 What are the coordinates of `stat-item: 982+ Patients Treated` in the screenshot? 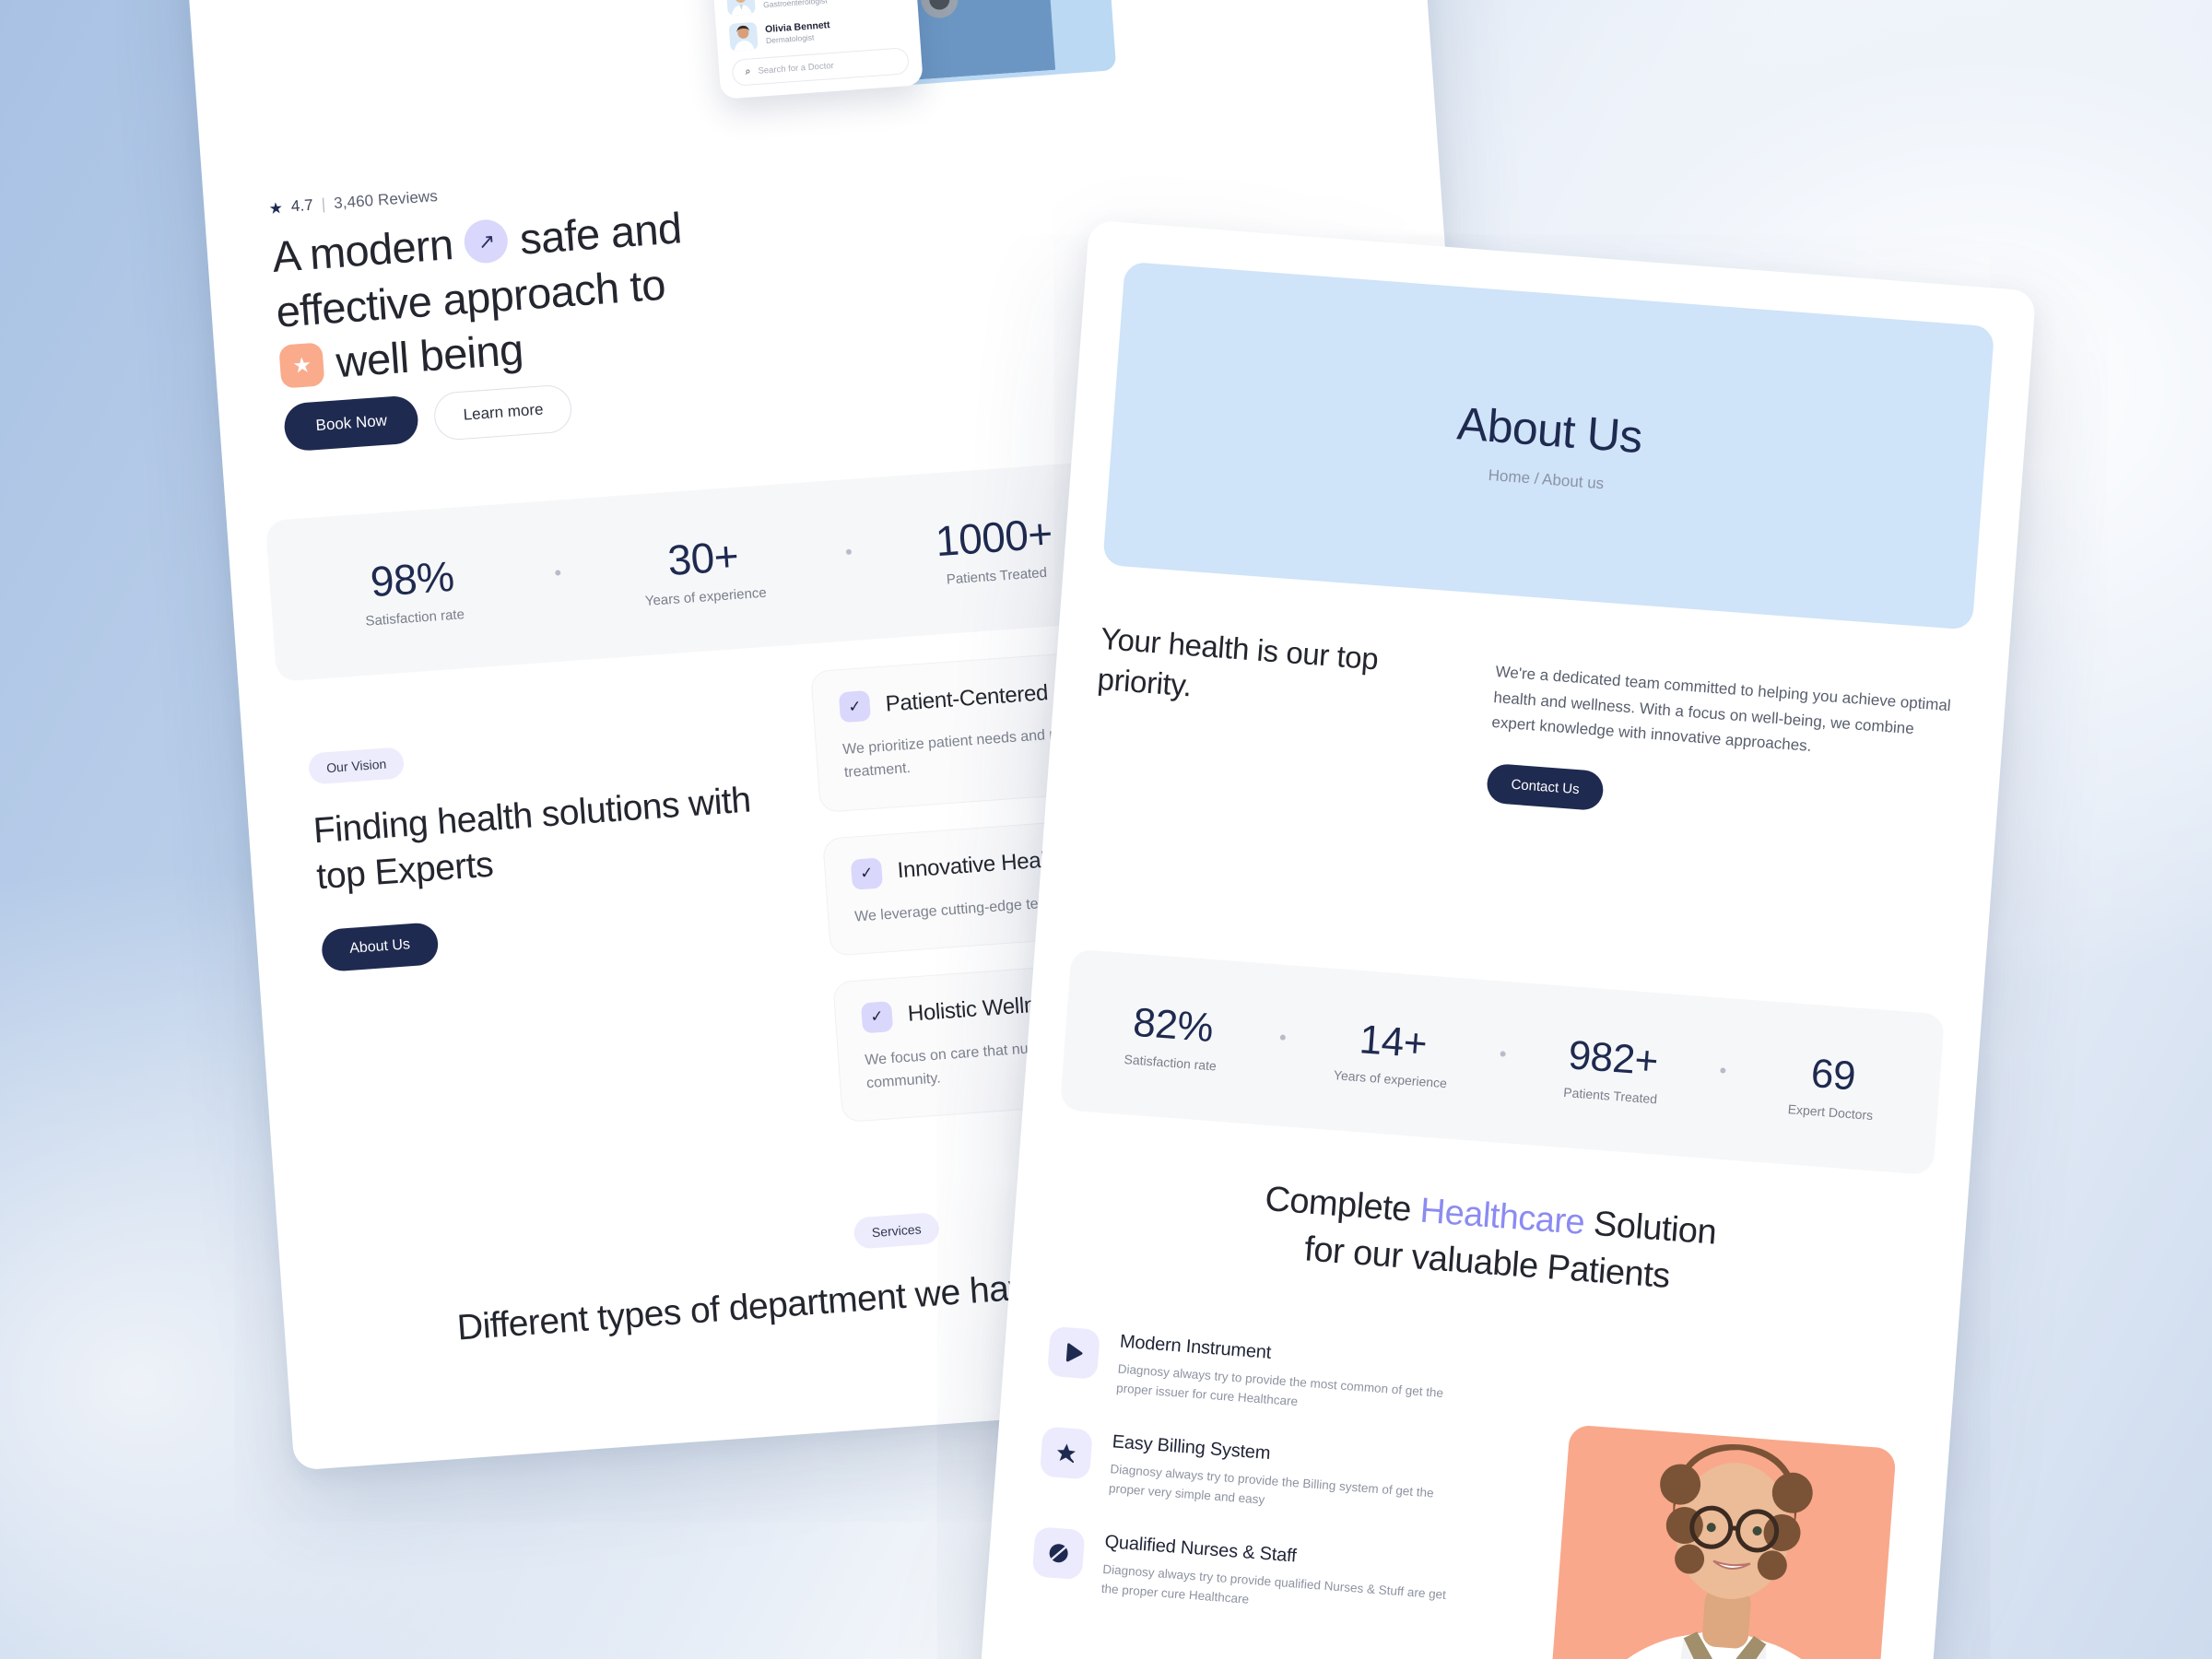 It's located at (1612, 1070).